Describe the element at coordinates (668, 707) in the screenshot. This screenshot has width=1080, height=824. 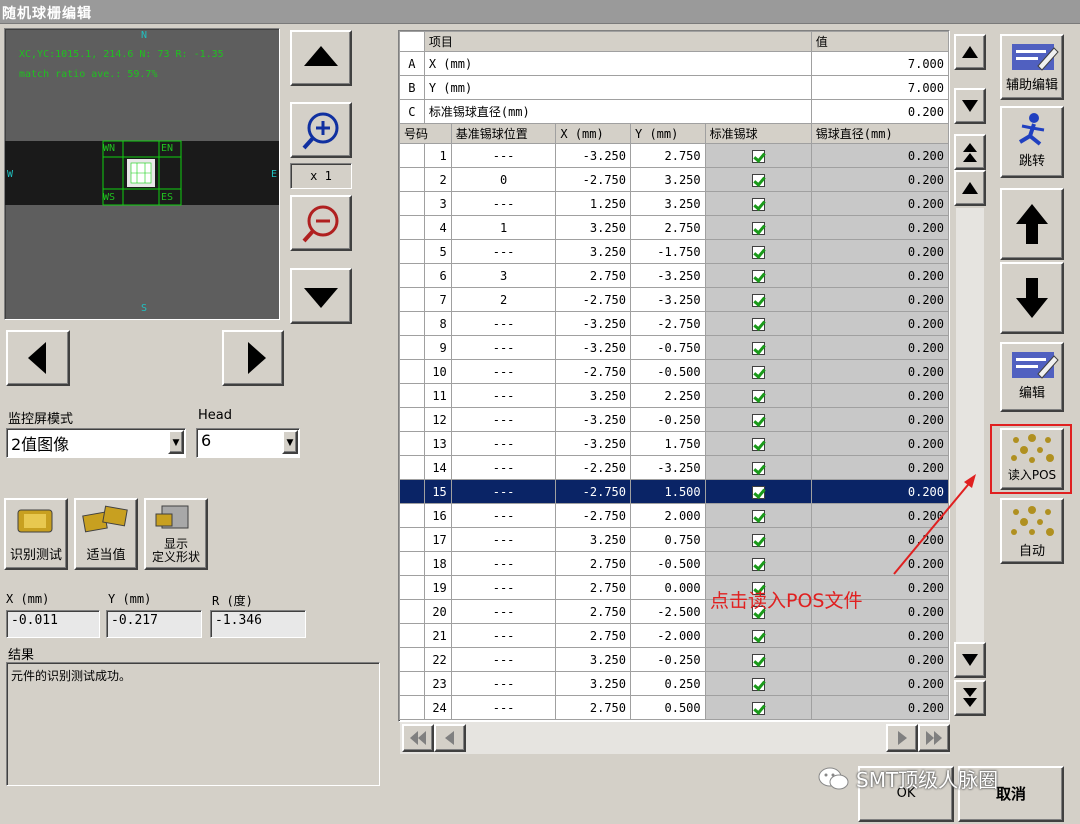
I see `cell-y: 0.500` at that location.